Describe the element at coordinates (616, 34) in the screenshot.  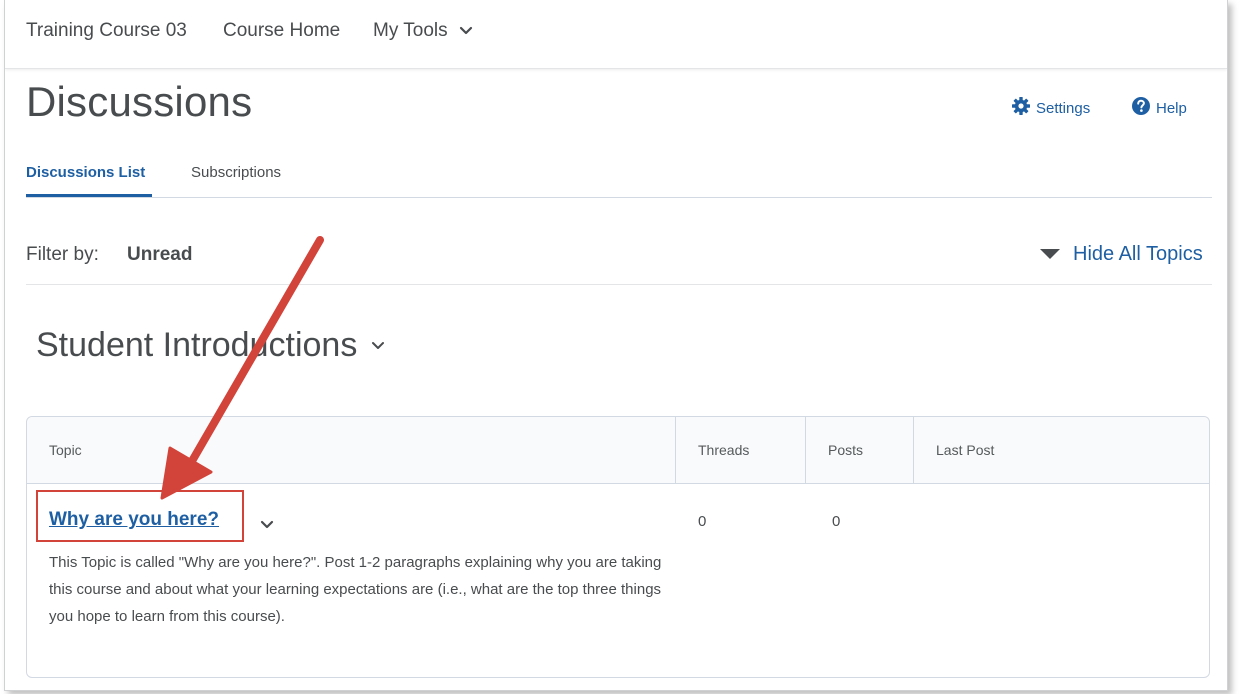
I see `course-navbar: Training Course 03 Course Home My Tools` at that location.